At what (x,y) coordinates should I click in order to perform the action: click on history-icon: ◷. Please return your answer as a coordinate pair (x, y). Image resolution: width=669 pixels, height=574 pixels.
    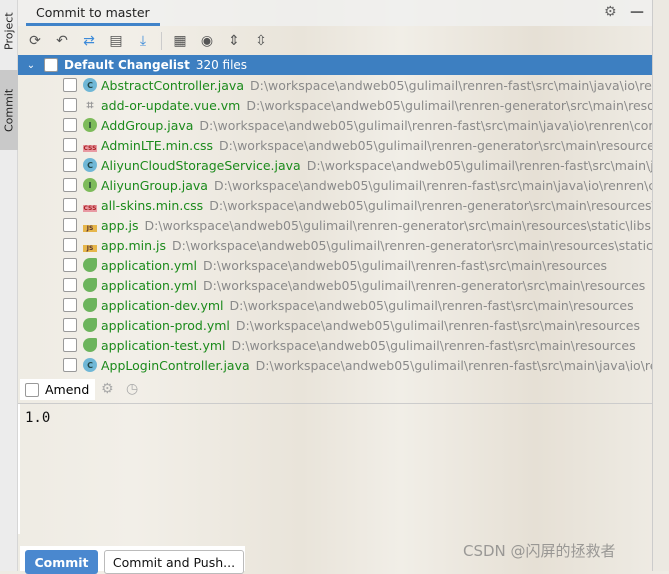
    Looking at the image, I should click on (132, 389).